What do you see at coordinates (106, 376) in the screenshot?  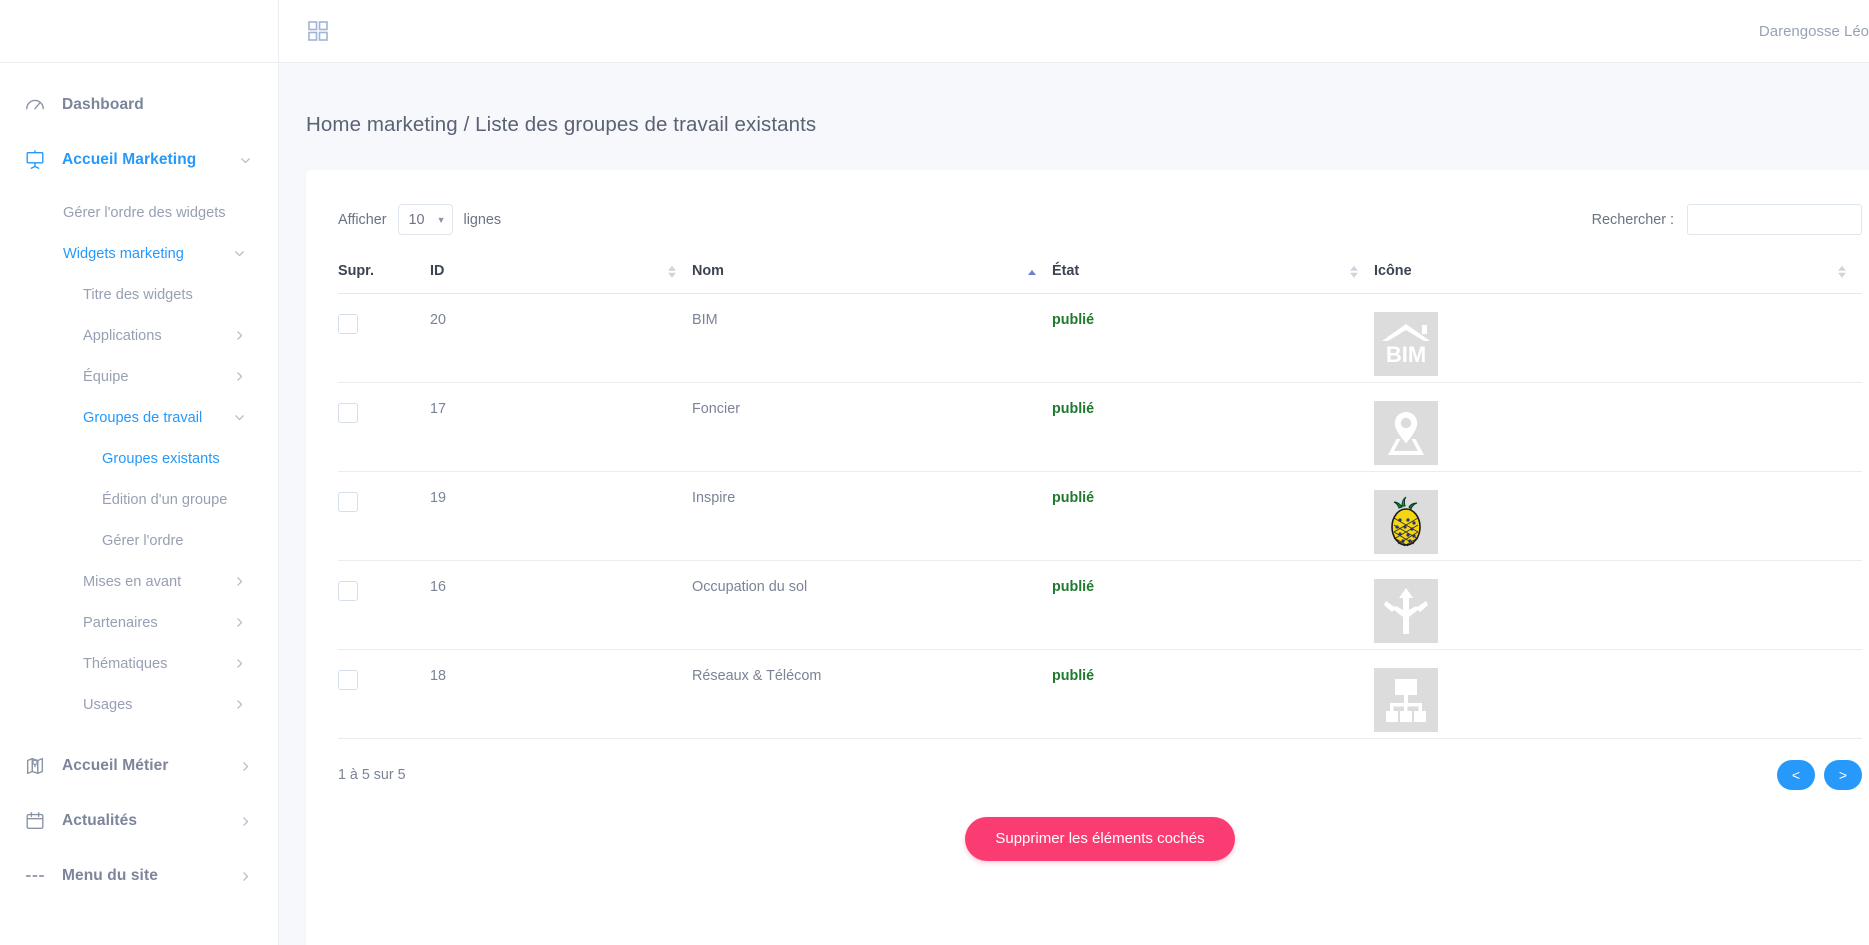 I see `sidebar-item-label: Équipe` at bounding box center [106, 376].